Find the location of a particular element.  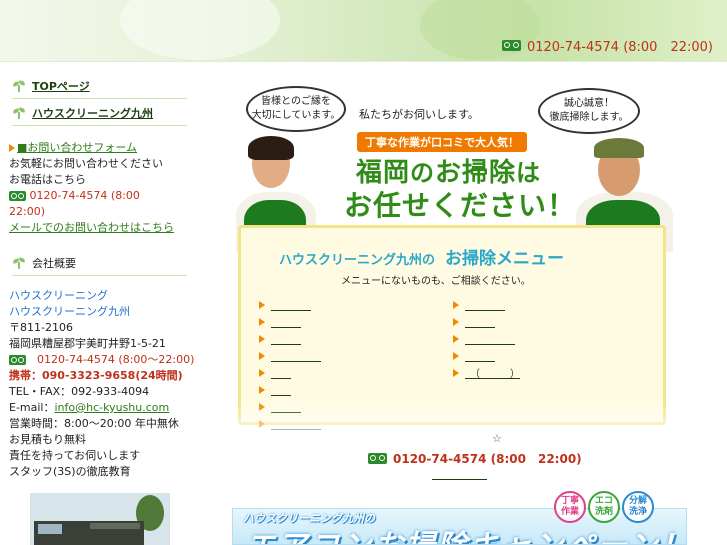

company-heading: 会社概要 is located at coordinates (99, 263).